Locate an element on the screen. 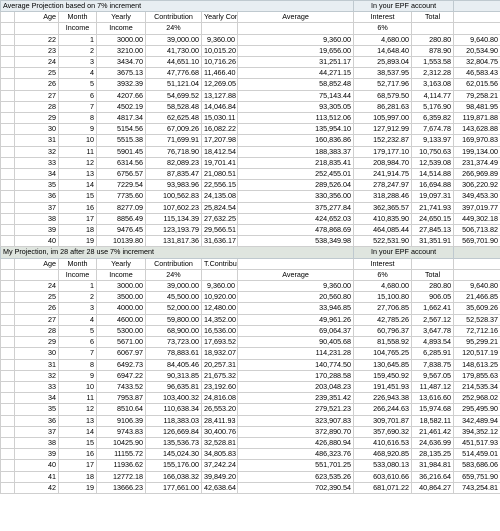 Image resolution: width=500 pixels, height=531 pixels. data-cell: 266,244.63 is located at coordinates (383, 409).